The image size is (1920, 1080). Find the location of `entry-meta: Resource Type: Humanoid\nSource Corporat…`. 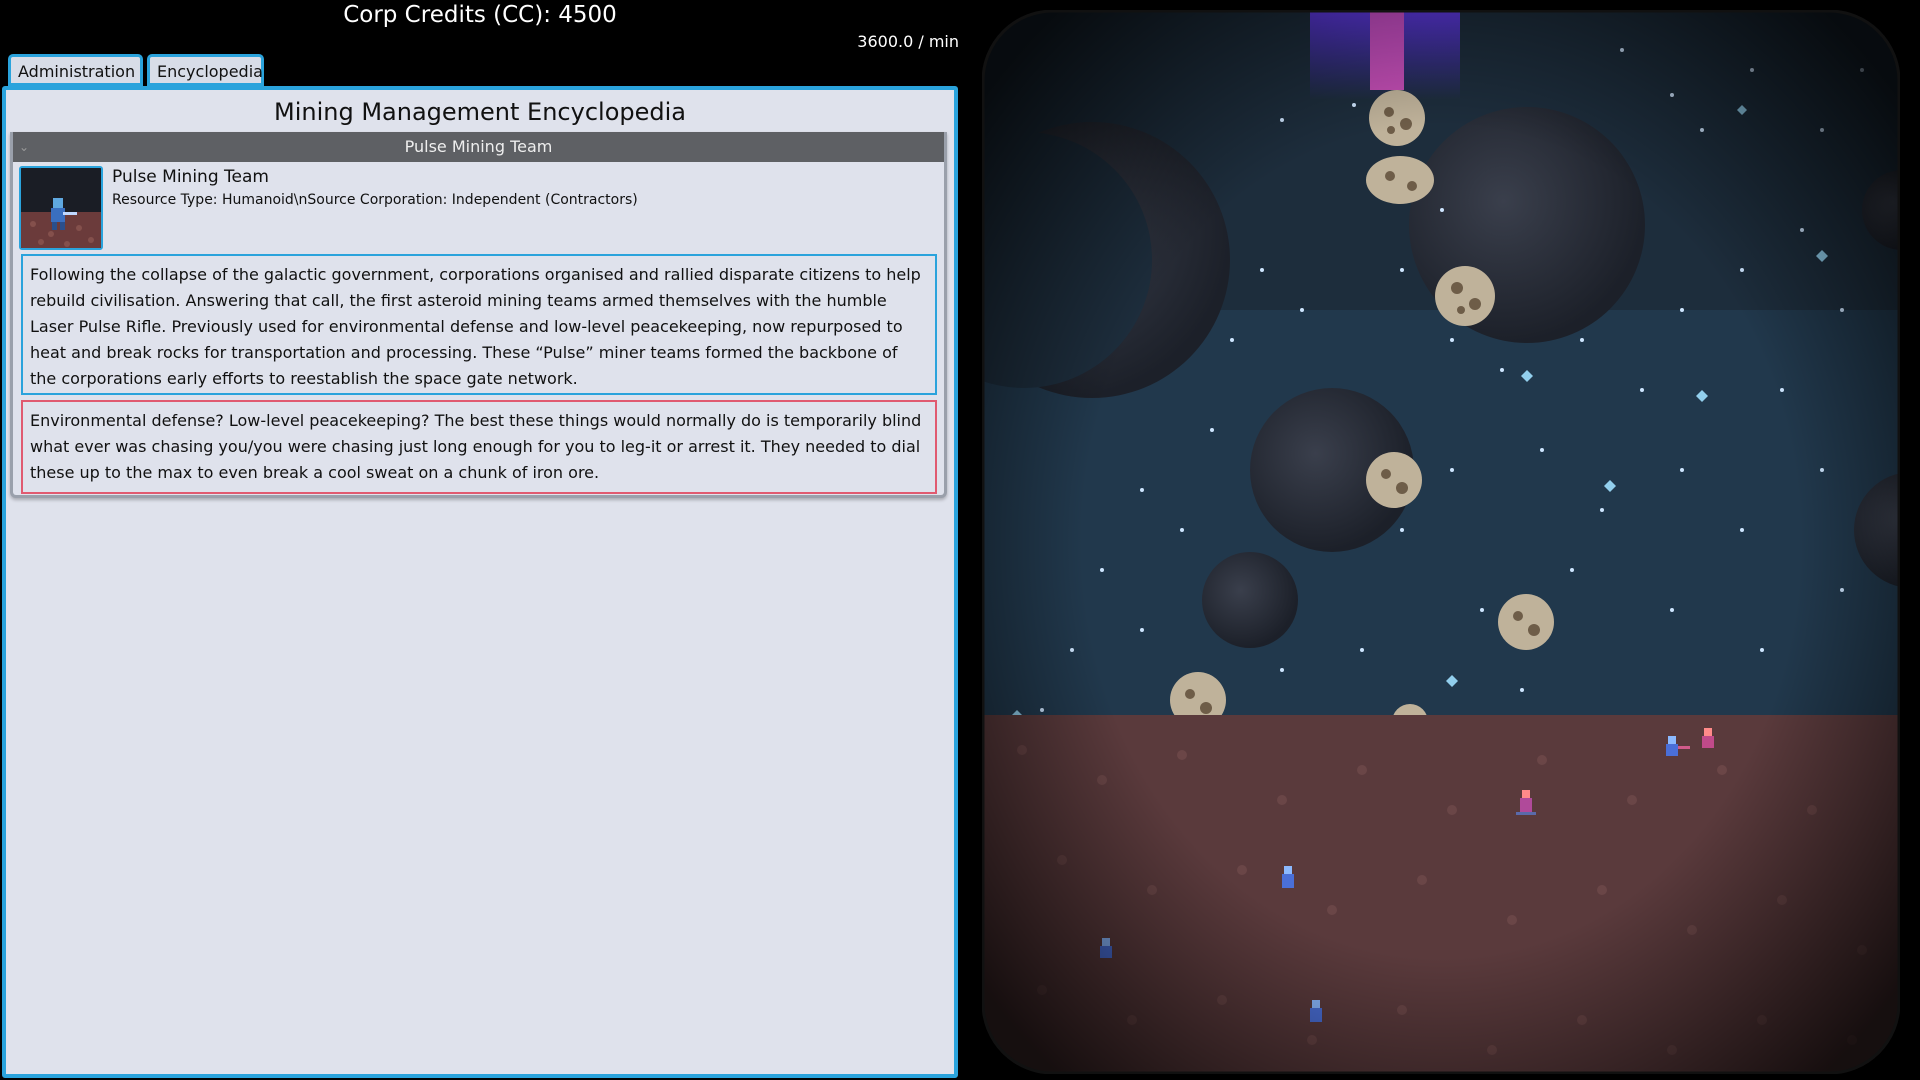

entry-meta: Resource Type: Humanoid\nSource Corporat… is located at coordinates (375, 200).